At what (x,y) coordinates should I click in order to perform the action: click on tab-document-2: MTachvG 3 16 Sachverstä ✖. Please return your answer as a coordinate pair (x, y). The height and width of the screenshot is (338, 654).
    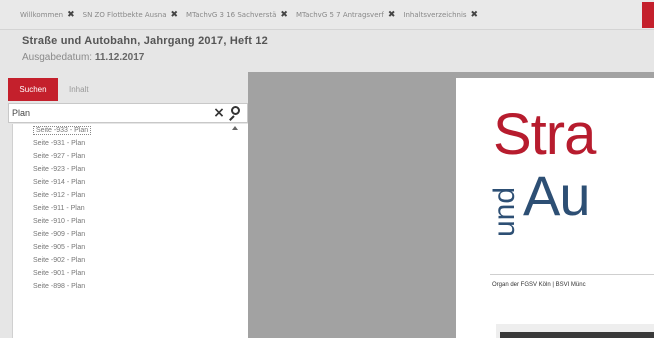
    Looking at the image, I should click on (237, 15).